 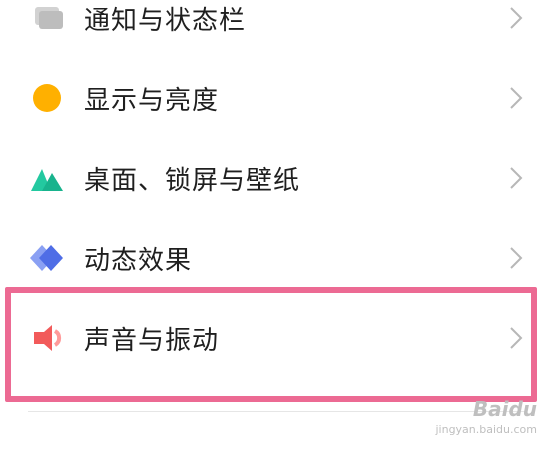 I want to click on settings-item-label: 通知与状态栏, so click(x=165, y=20).